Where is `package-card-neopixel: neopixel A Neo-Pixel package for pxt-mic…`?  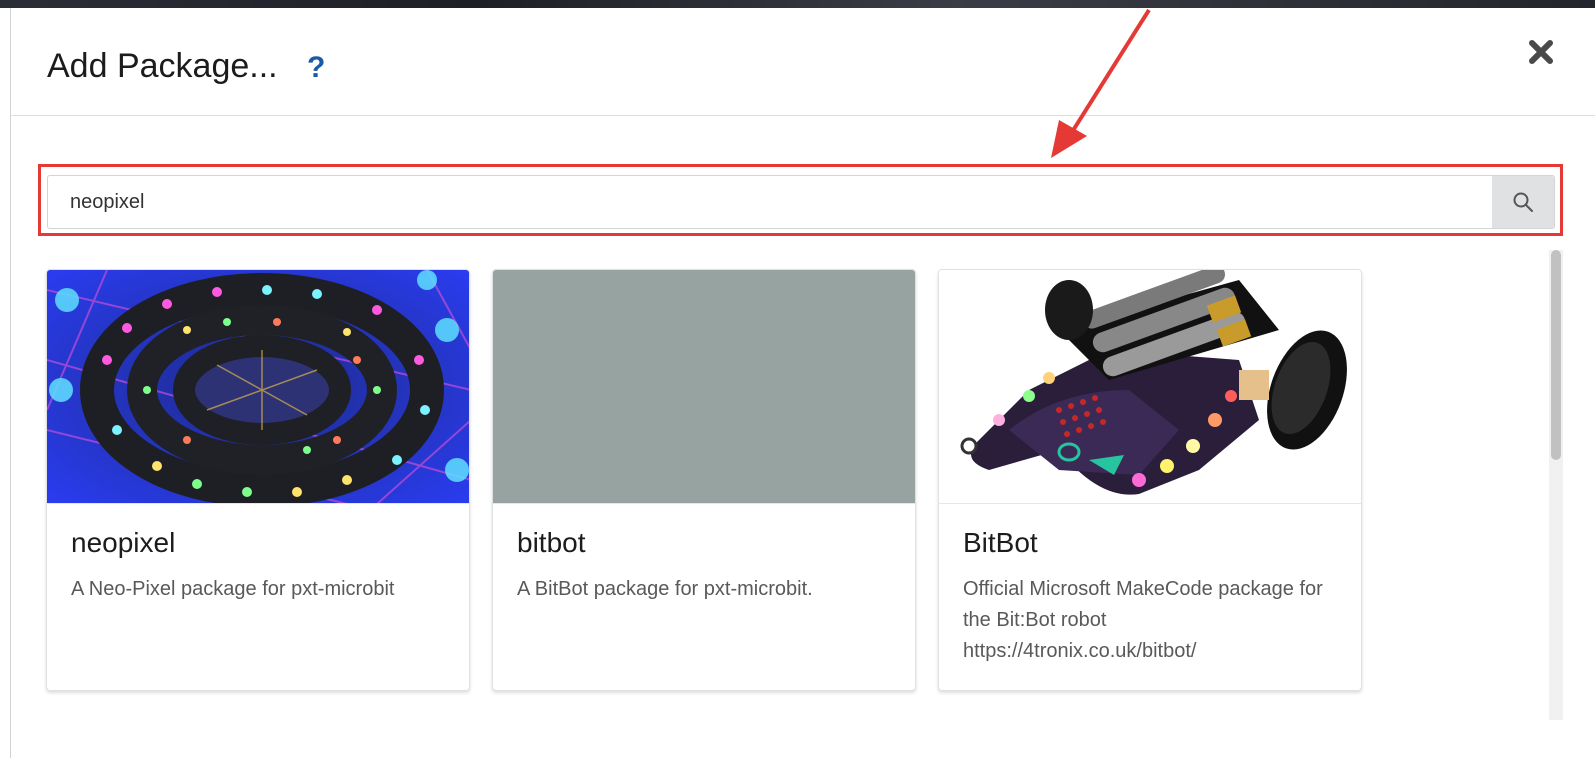 package-card-neopixel: neopixel A Neo-Pixel package for pxt-mic… is located at coordinates (258, 480).